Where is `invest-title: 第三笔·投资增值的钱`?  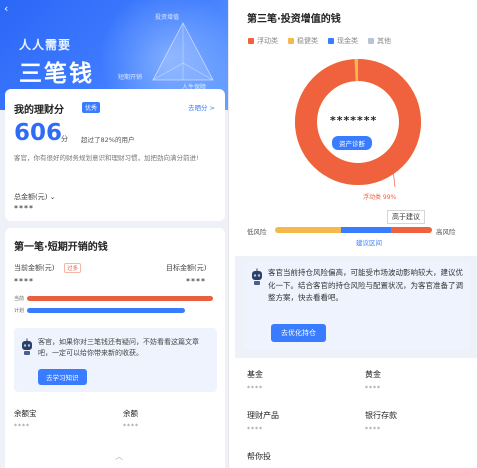 invest-title: 第三笔·投资增值的钱 is located at coordinates (294, 19).